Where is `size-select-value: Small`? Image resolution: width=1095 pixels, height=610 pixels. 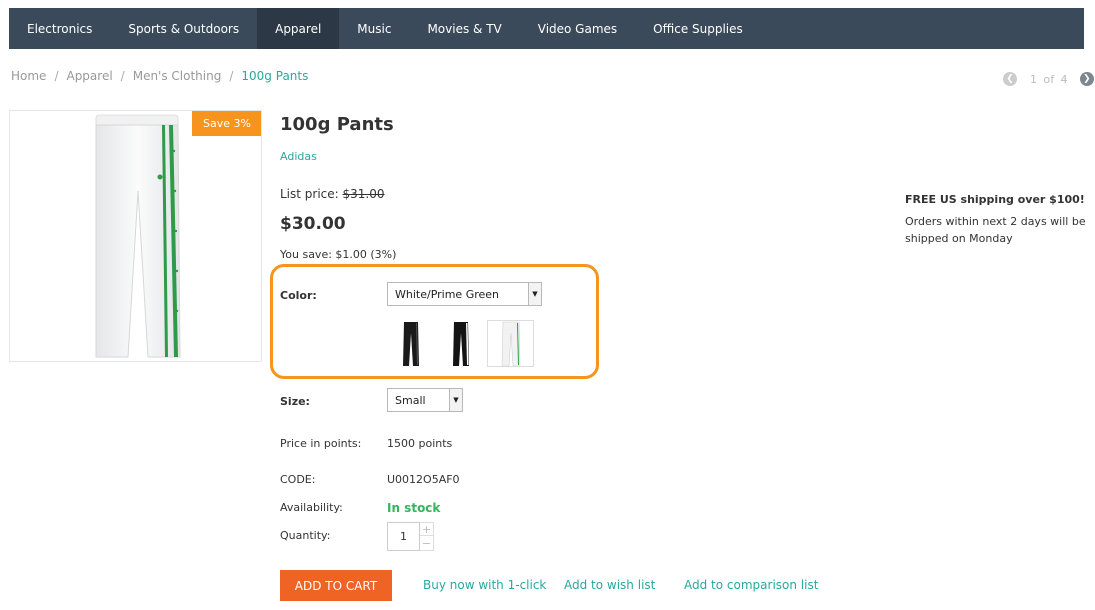
size-select-value: Small is located at coordinates (410, 400).